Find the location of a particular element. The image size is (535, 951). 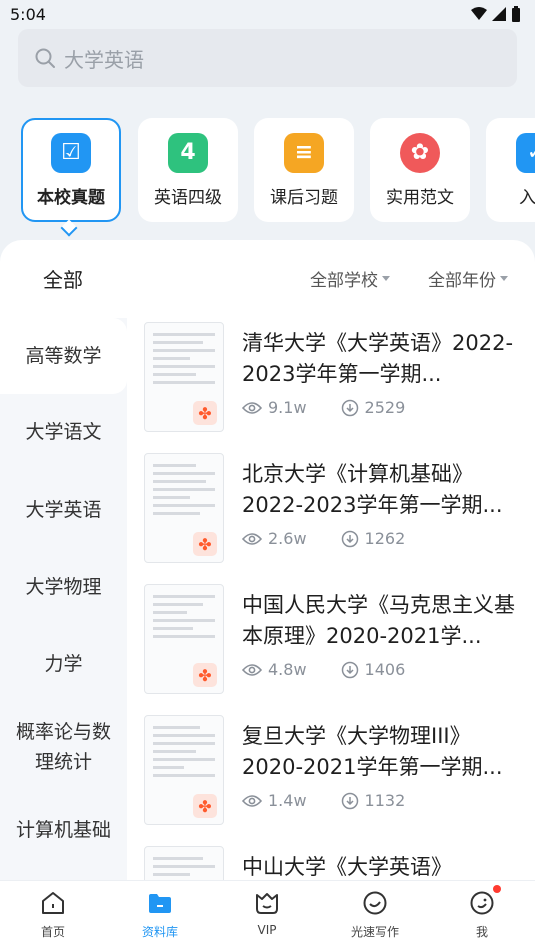

subject-english: 大学英语 is located at coordinates (63, 510).